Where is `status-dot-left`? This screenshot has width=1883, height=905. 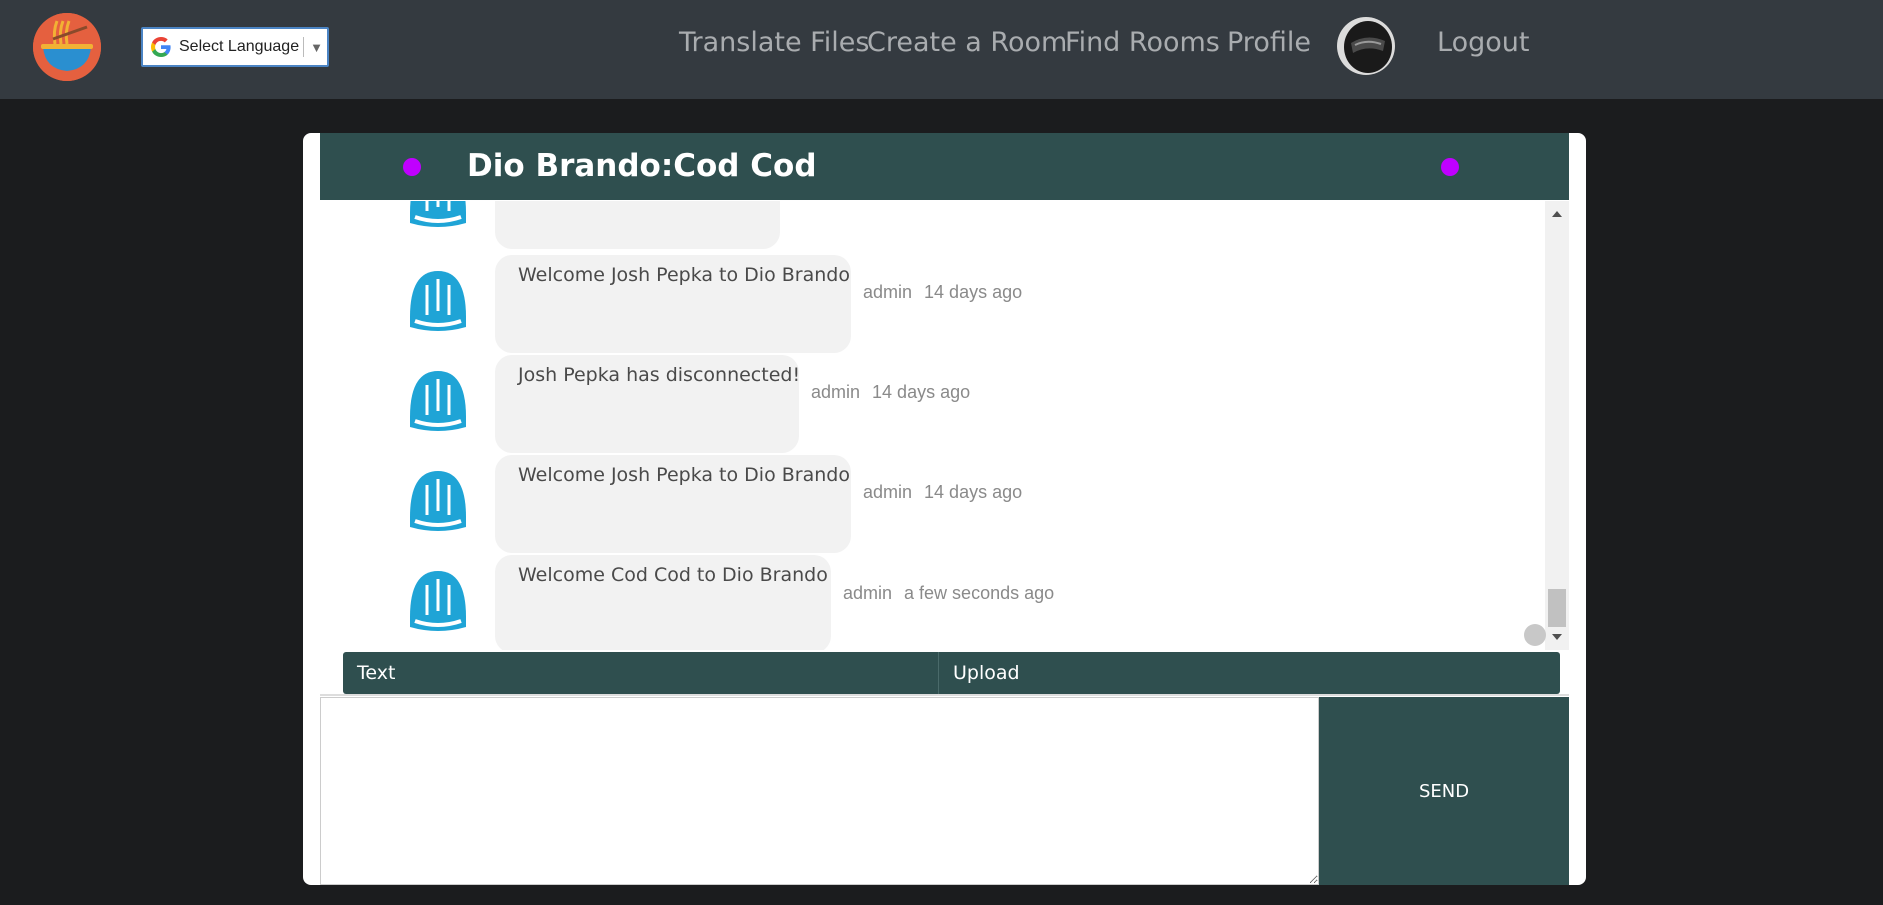 status-dot-left is located at coordinates (412, 167).